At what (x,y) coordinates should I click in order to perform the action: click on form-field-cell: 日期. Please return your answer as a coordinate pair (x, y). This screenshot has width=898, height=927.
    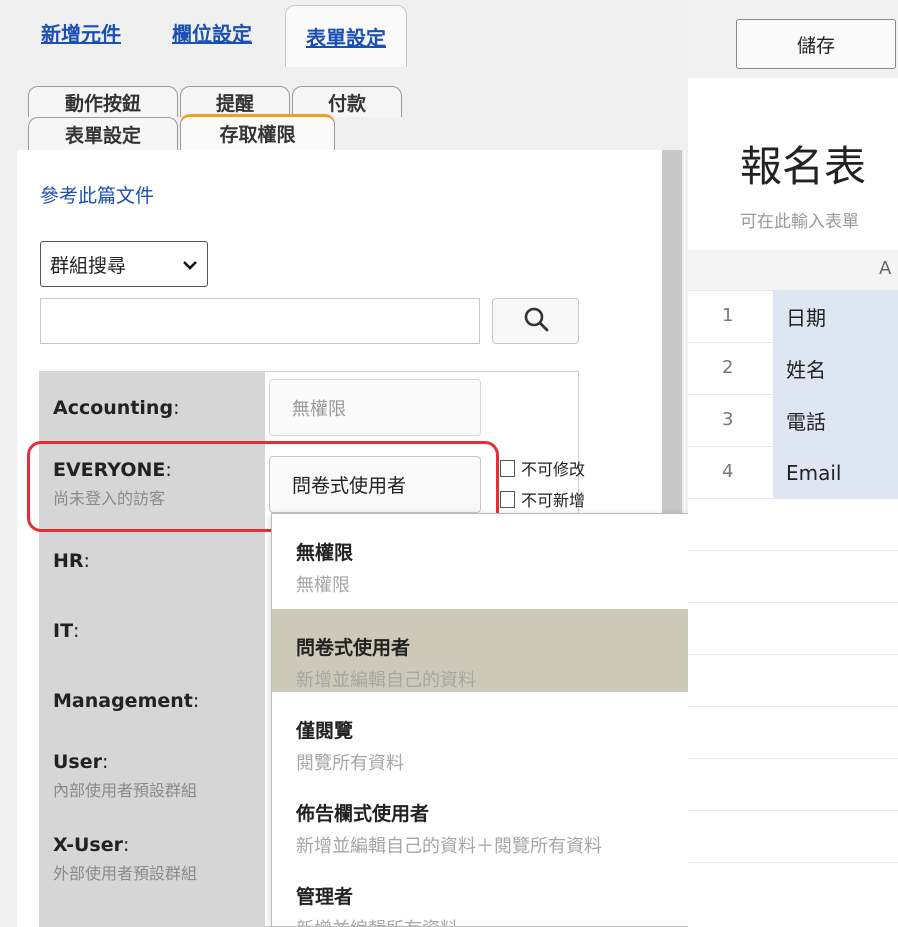
    Looking at the image, I should click on (835, 316).